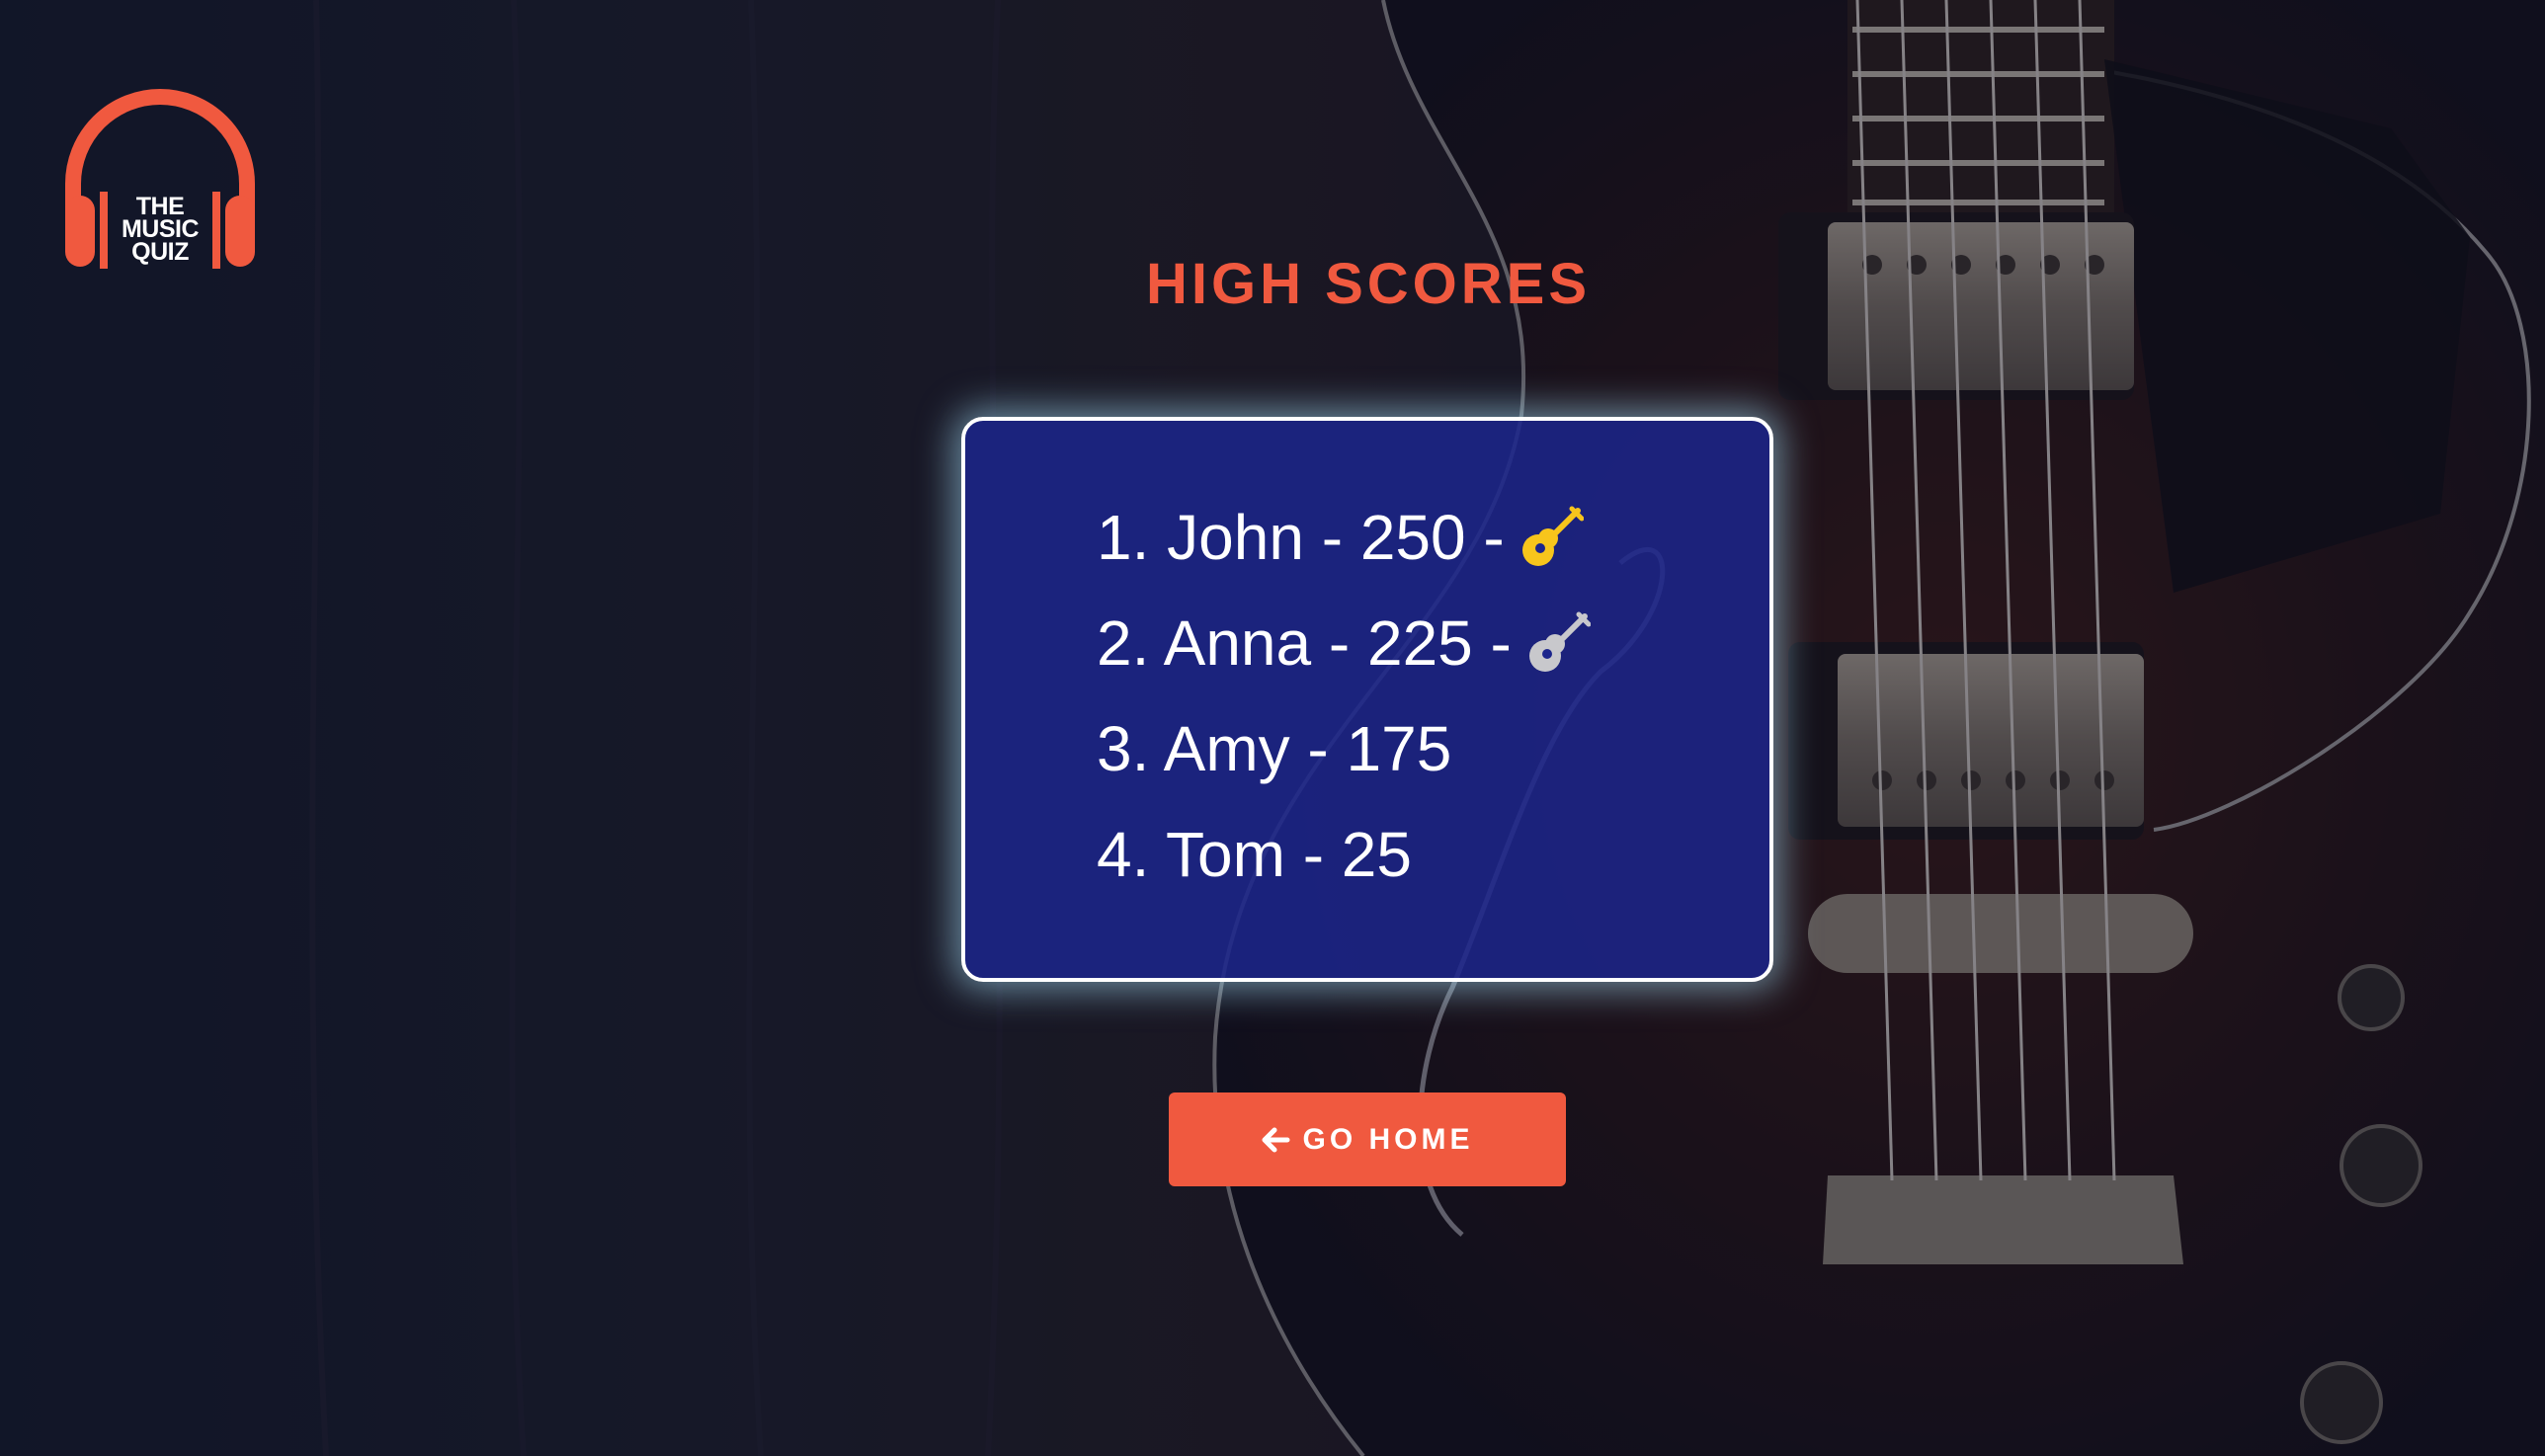  Describe the element at coordinates (1254, 854) in the screenshot. I see `score-text: 4. Tom - 25` at that location.